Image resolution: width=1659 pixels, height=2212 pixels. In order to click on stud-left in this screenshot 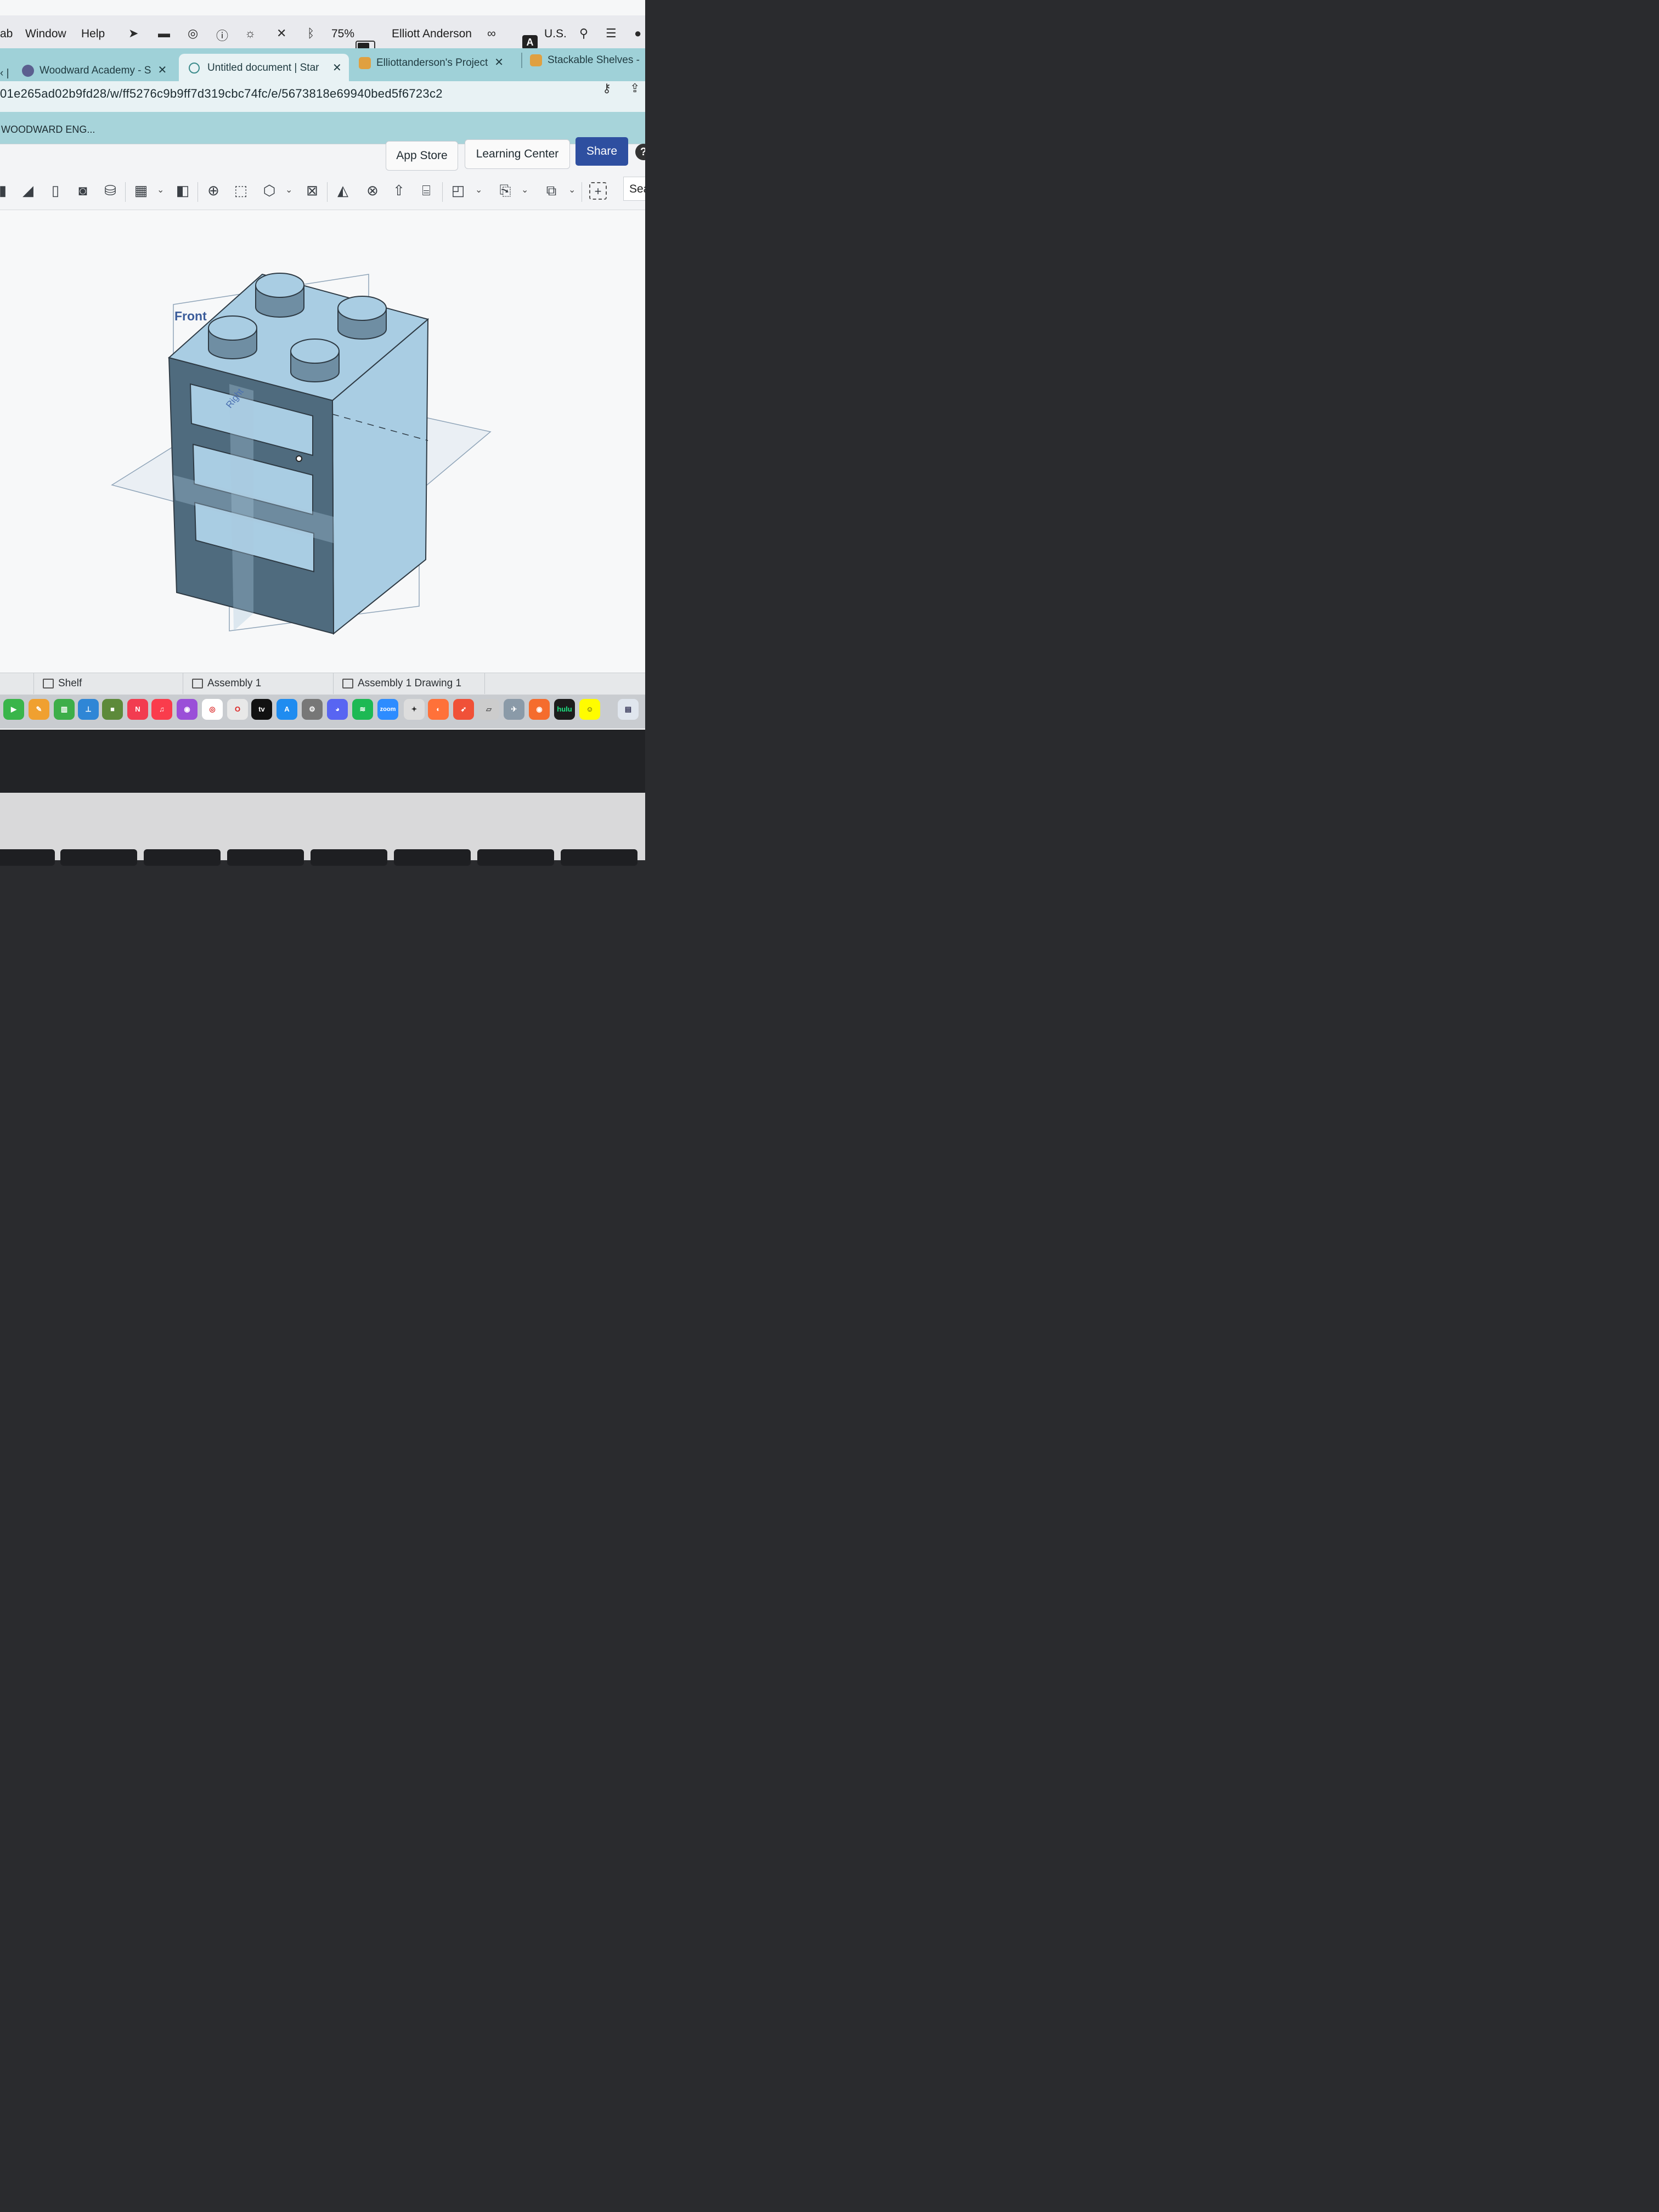, I will do `click(232, 337)`.